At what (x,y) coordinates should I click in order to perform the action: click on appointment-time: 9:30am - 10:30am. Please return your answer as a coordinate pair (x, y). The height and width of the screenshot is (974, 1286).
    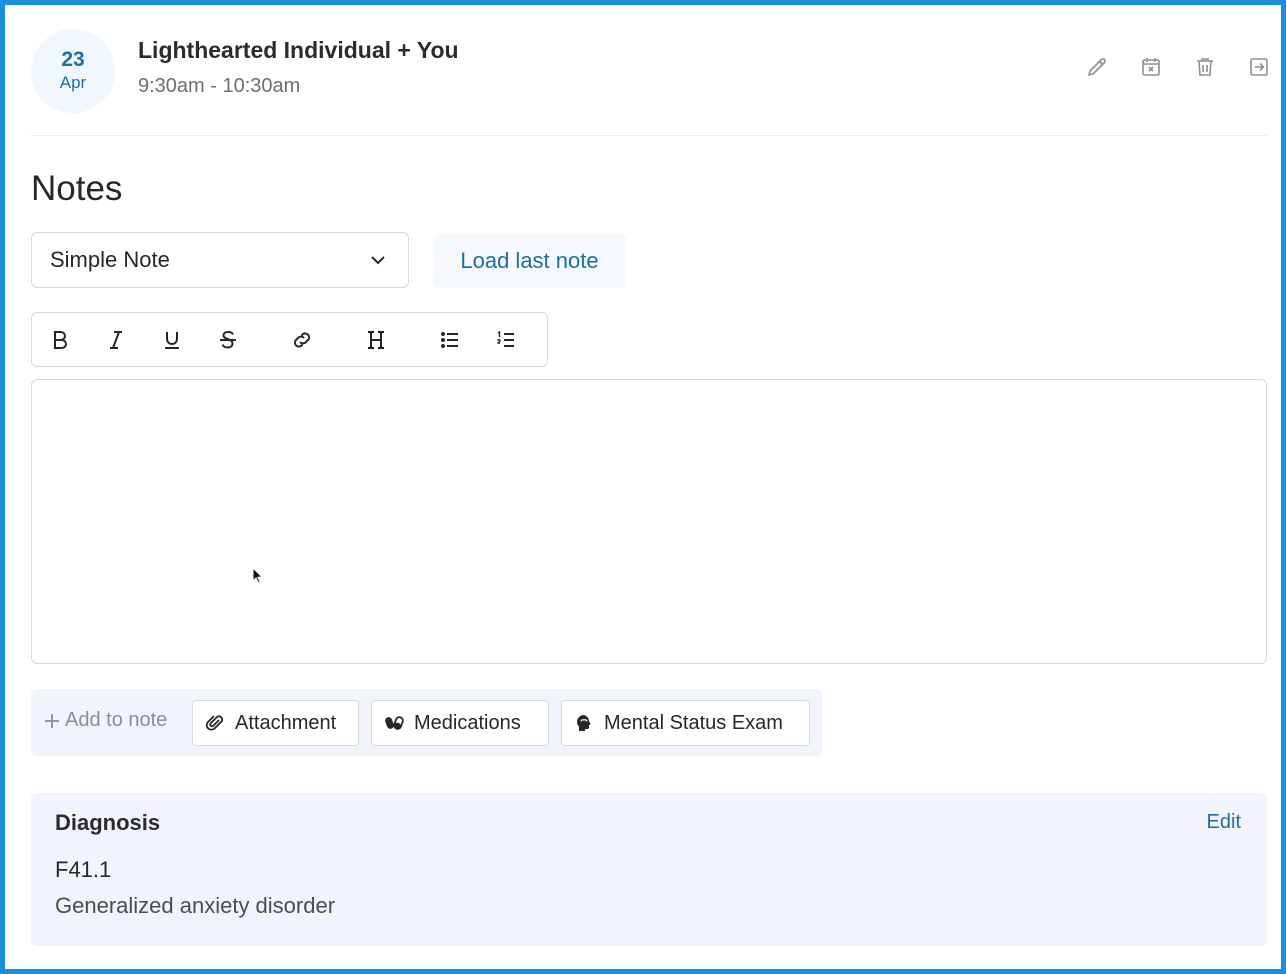
    Looking at the image, I should click on (219, 86).